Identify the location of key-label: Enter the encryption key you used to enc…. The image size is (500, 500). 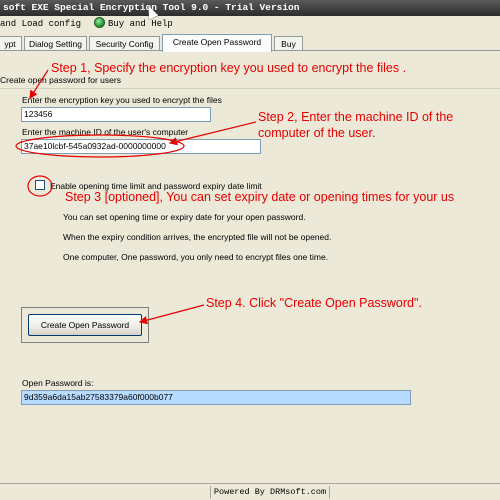
(122, 100).